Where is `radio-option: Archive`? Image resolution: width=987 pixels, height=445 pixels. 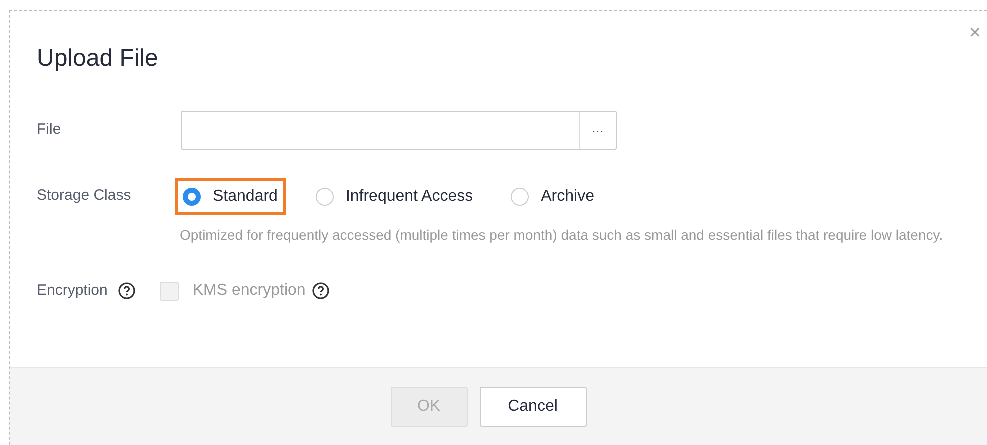 radio-option: Archive is located at coordinates (552, 196).